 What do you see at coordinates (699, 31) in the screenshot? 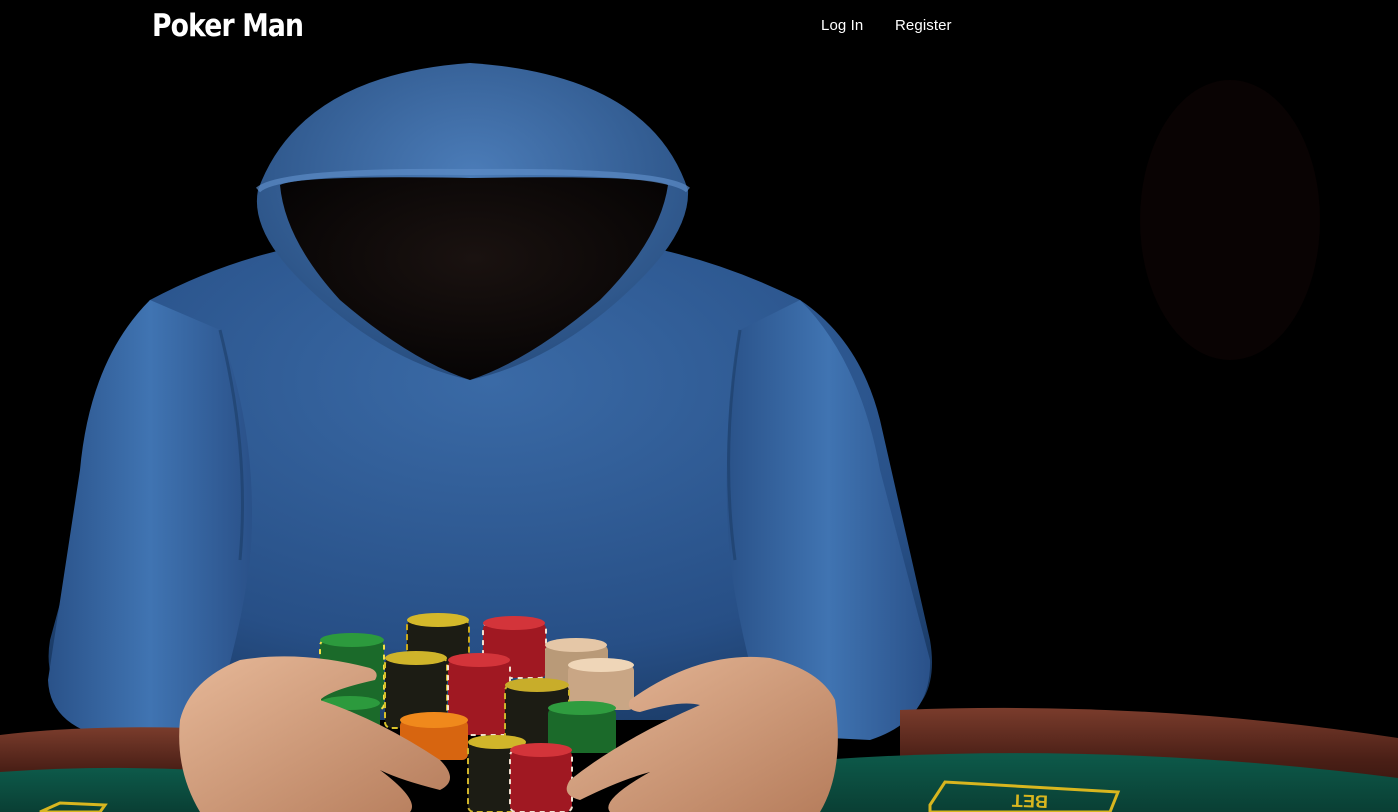
I see `navbar: Poker Man Log In Register` at bounding box center [699, 31].